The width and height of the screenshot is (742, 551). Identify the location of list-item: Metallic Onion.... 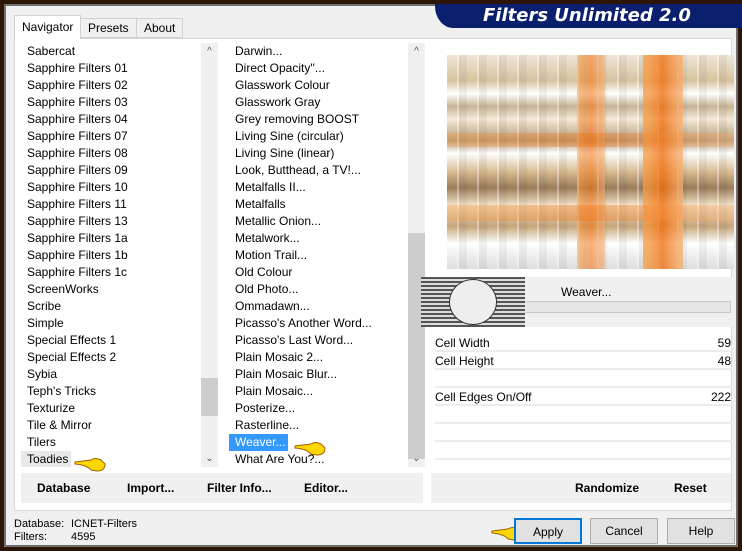
(318, 221).